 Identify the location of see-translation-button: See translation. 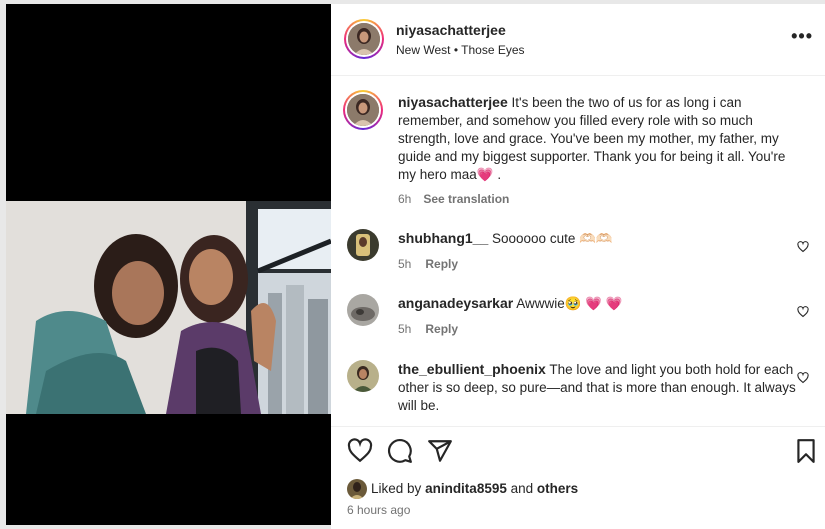
(466, 199).